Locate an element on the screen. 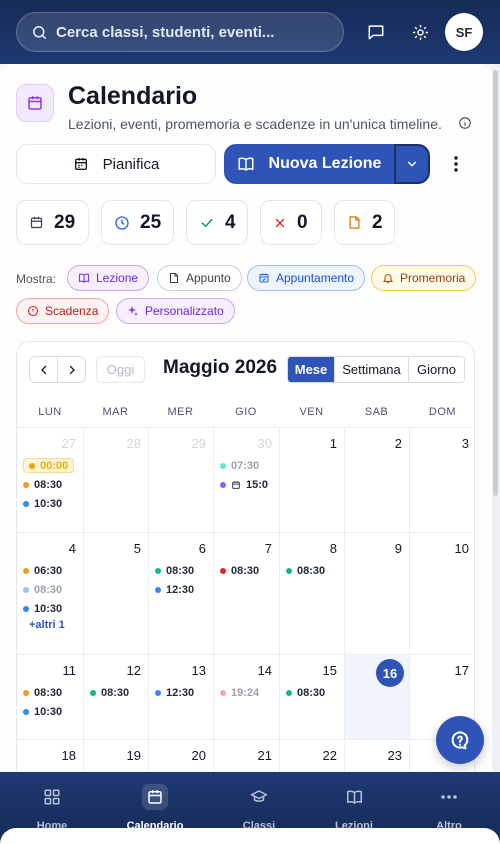  tab-day: Giorno is located at coordinates (436, 369).